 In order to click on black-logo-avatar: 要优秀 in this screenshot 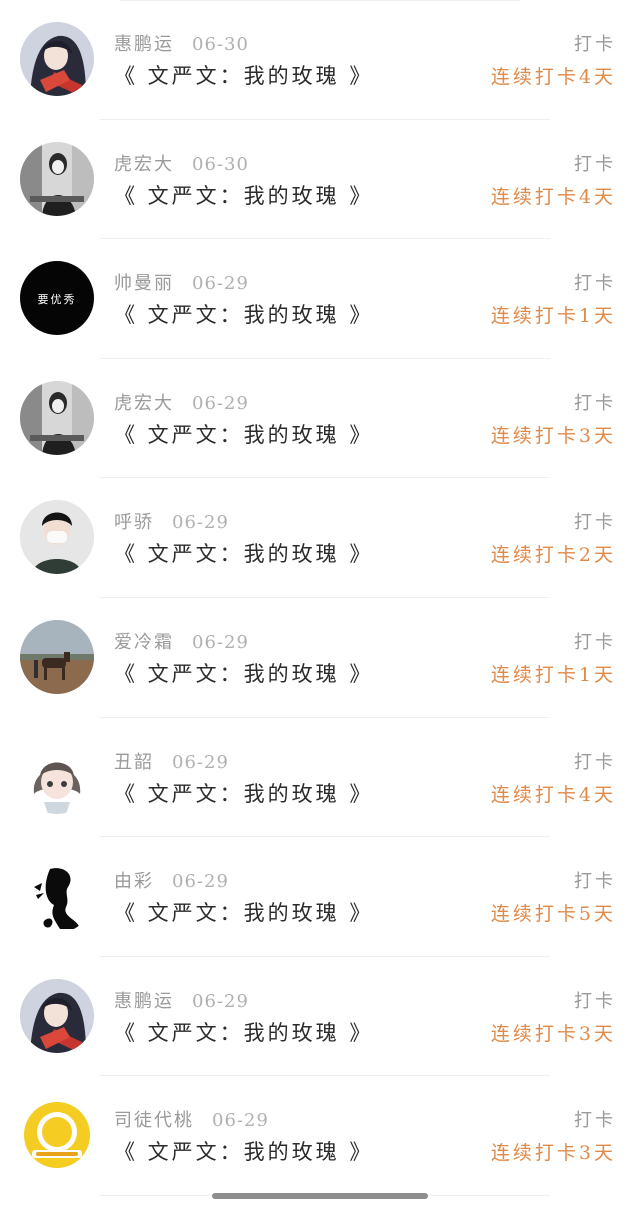, I will do `click(57, 298)`.